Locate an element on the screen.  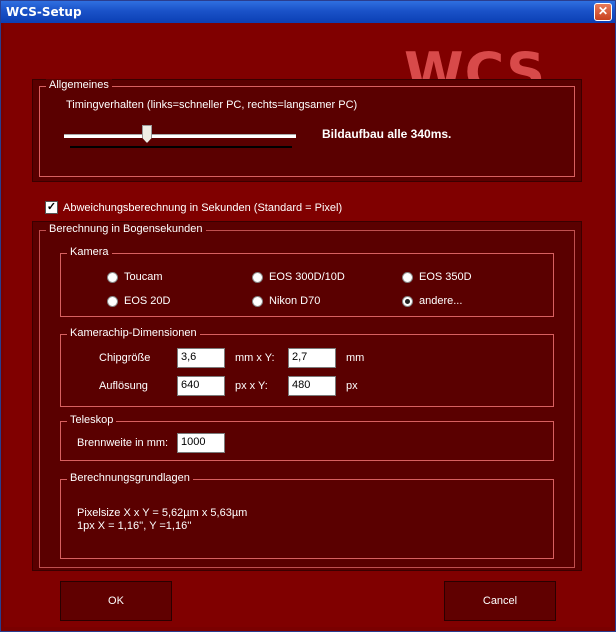
resolution-x-unit: px x Y: is located at coordinates (251, 386).